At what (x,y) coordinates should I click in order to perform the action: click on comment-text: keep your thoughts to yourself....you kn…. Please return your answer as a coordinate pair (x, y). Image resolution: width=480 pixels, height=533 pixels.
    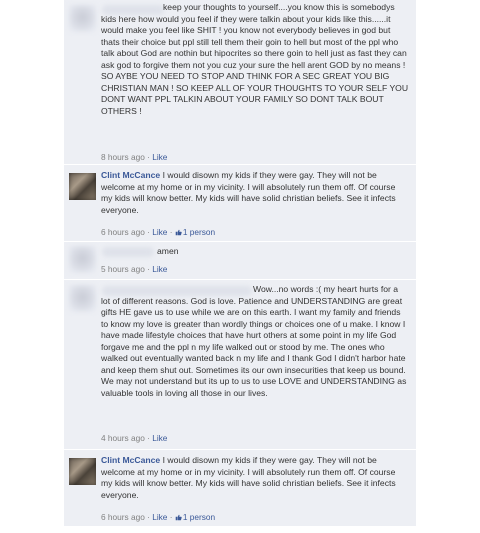
    Looking at the image, I should click on (256, 59).